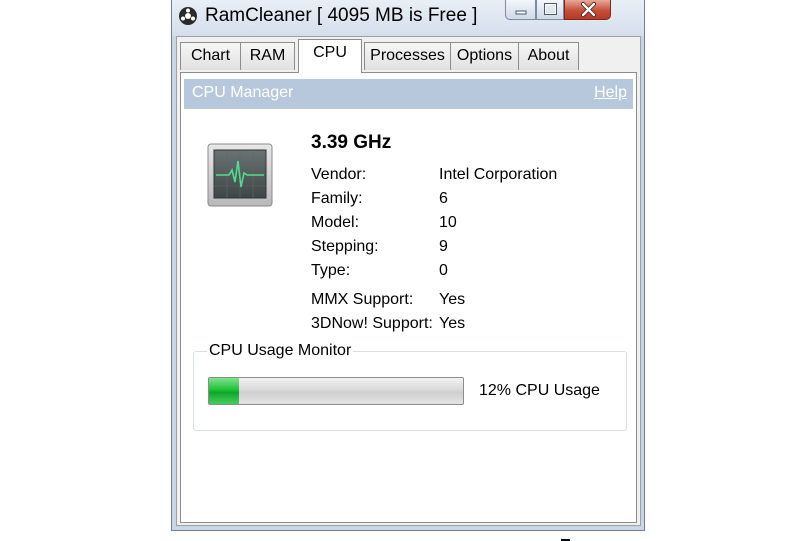 The width and height of the screenshot is (800, 541). What do you see at coordinates (280, 351) in the screenshot?
I see `cpu-usage-group-title: CPU Usage Monitor` at bounding box center [280, 351].